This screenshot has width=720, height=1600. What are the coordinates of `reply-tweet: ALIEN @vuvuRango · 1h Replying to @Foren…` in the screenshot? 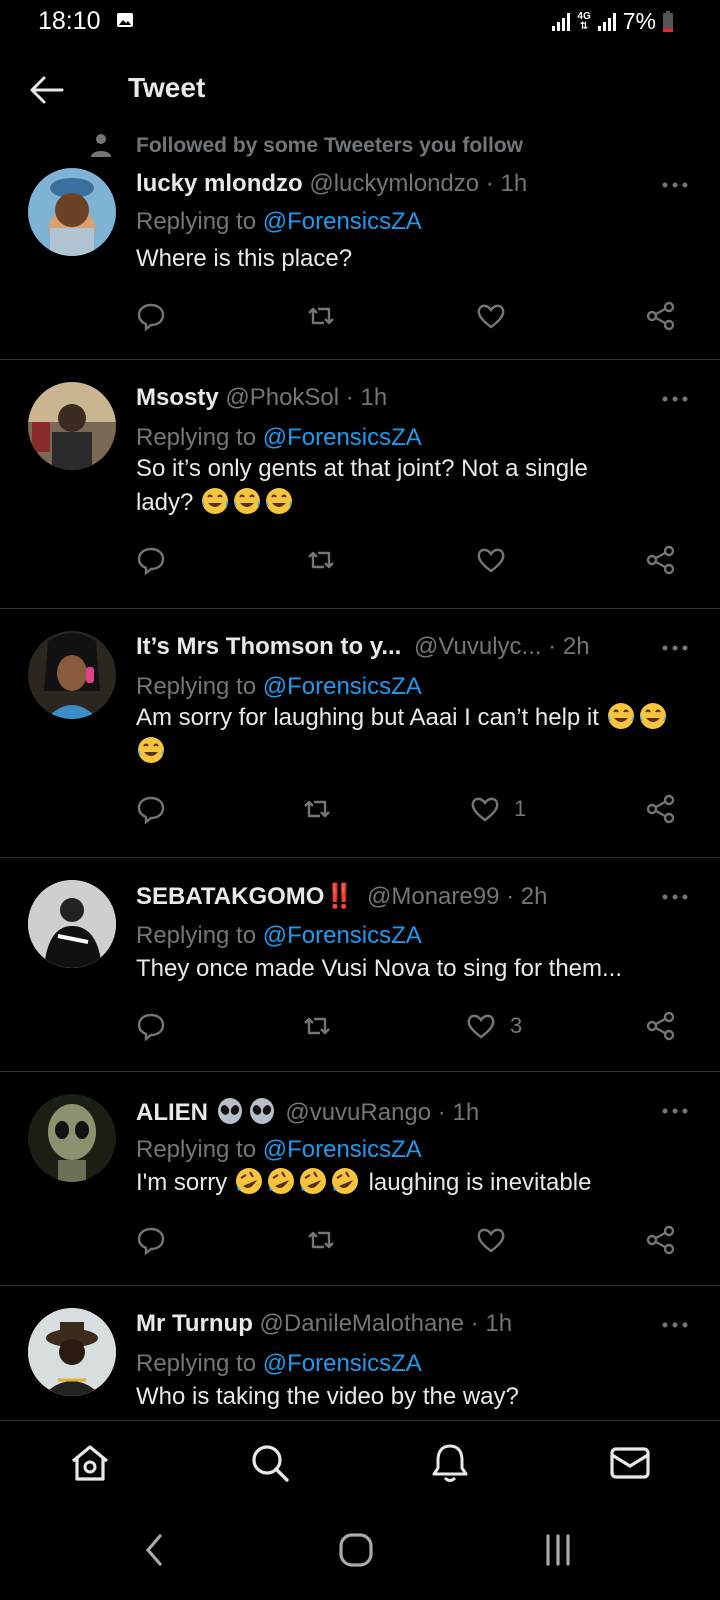 It's located at (360, 1179).